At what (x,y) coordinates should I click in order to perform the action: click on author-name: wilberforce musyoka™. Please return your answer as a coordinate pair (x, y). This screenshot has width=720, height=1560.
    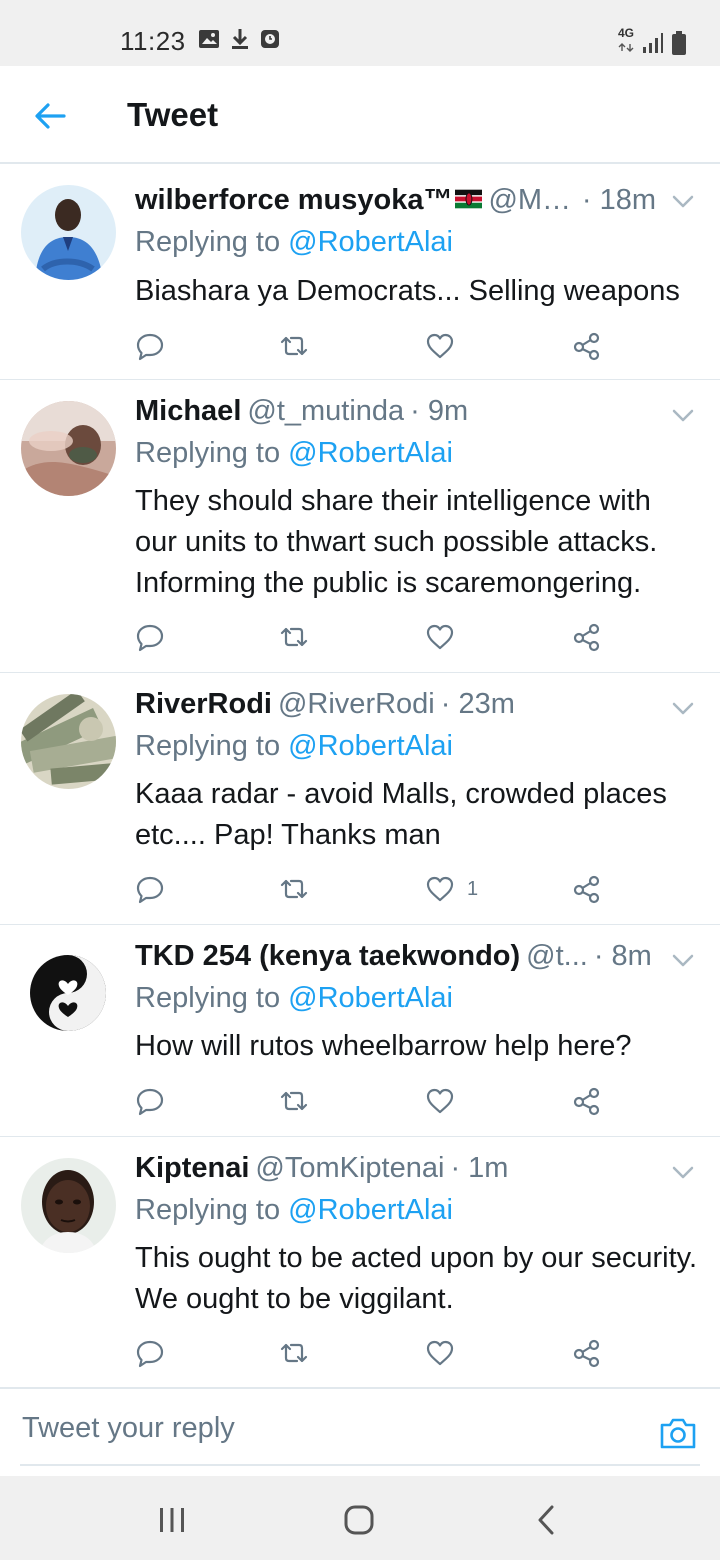
    Looking at the image, I should click on (294, 200).